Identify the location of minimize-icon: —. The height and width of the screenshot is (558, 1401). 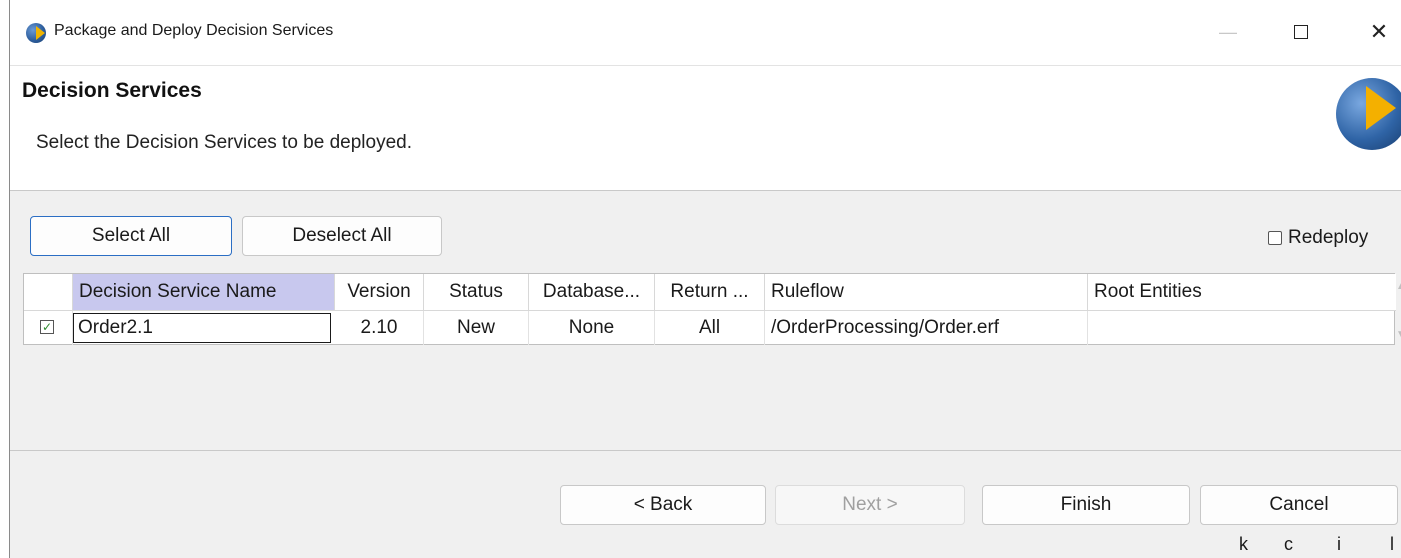
(1228, 31).